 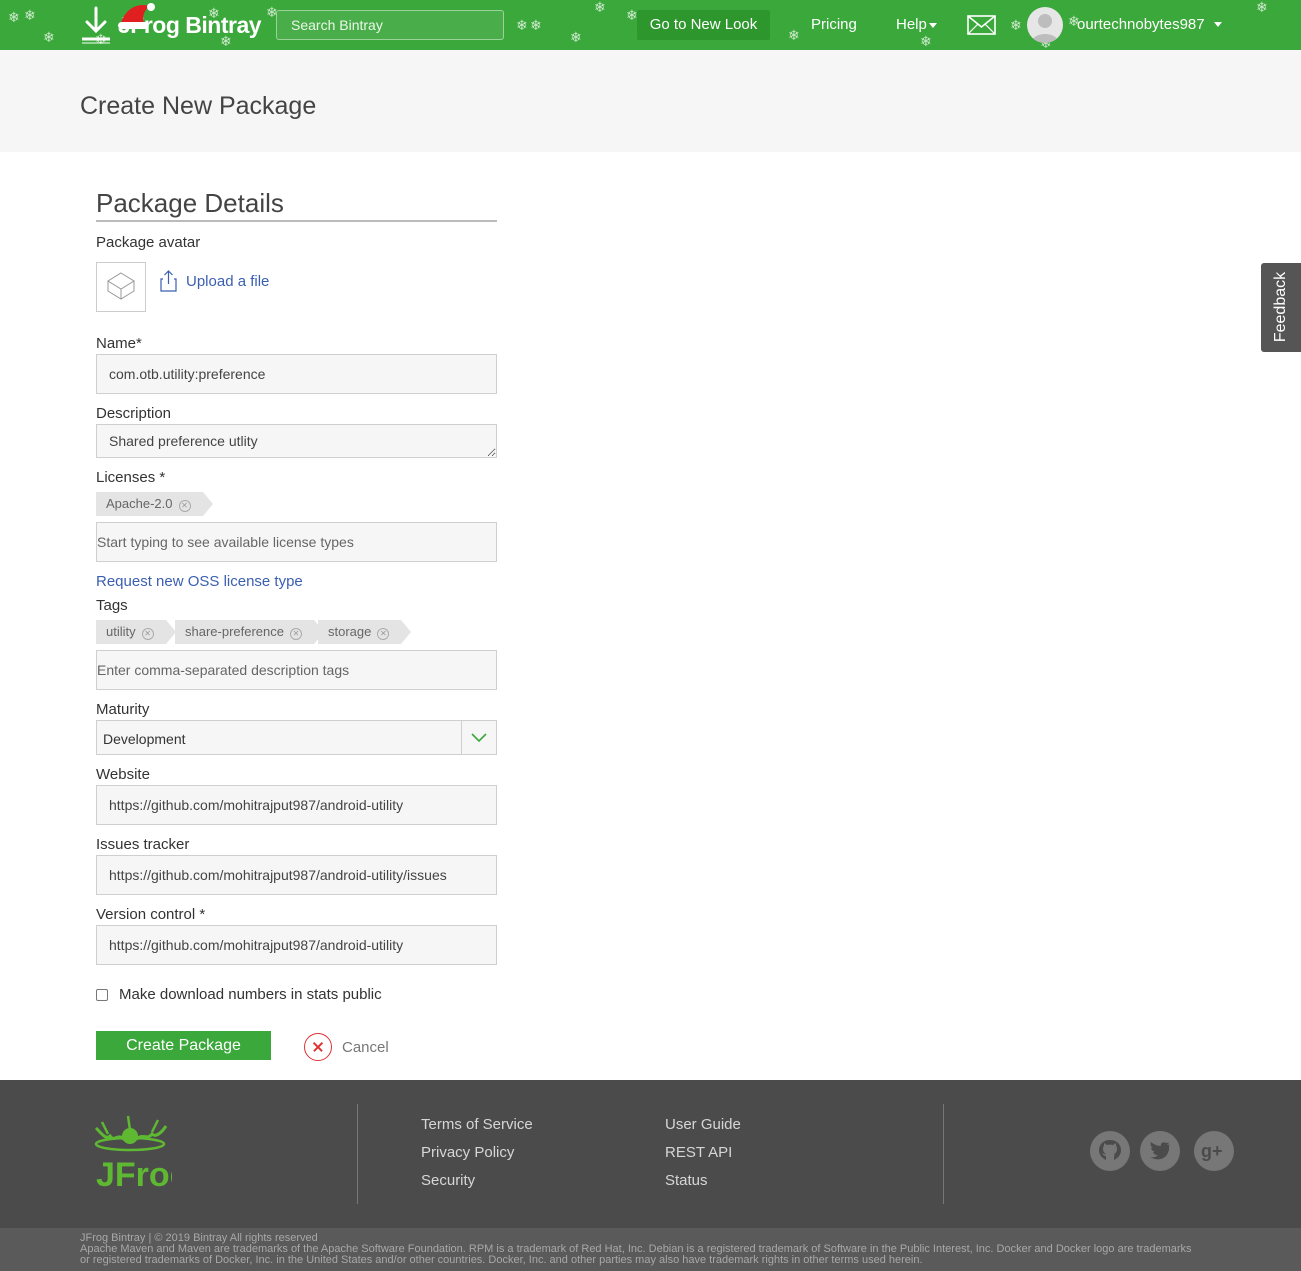 What do you see at coordinates (234, 631) in the screenshot?
I see `tag-chip-label: share-preference` at bounding box center [234, 631].